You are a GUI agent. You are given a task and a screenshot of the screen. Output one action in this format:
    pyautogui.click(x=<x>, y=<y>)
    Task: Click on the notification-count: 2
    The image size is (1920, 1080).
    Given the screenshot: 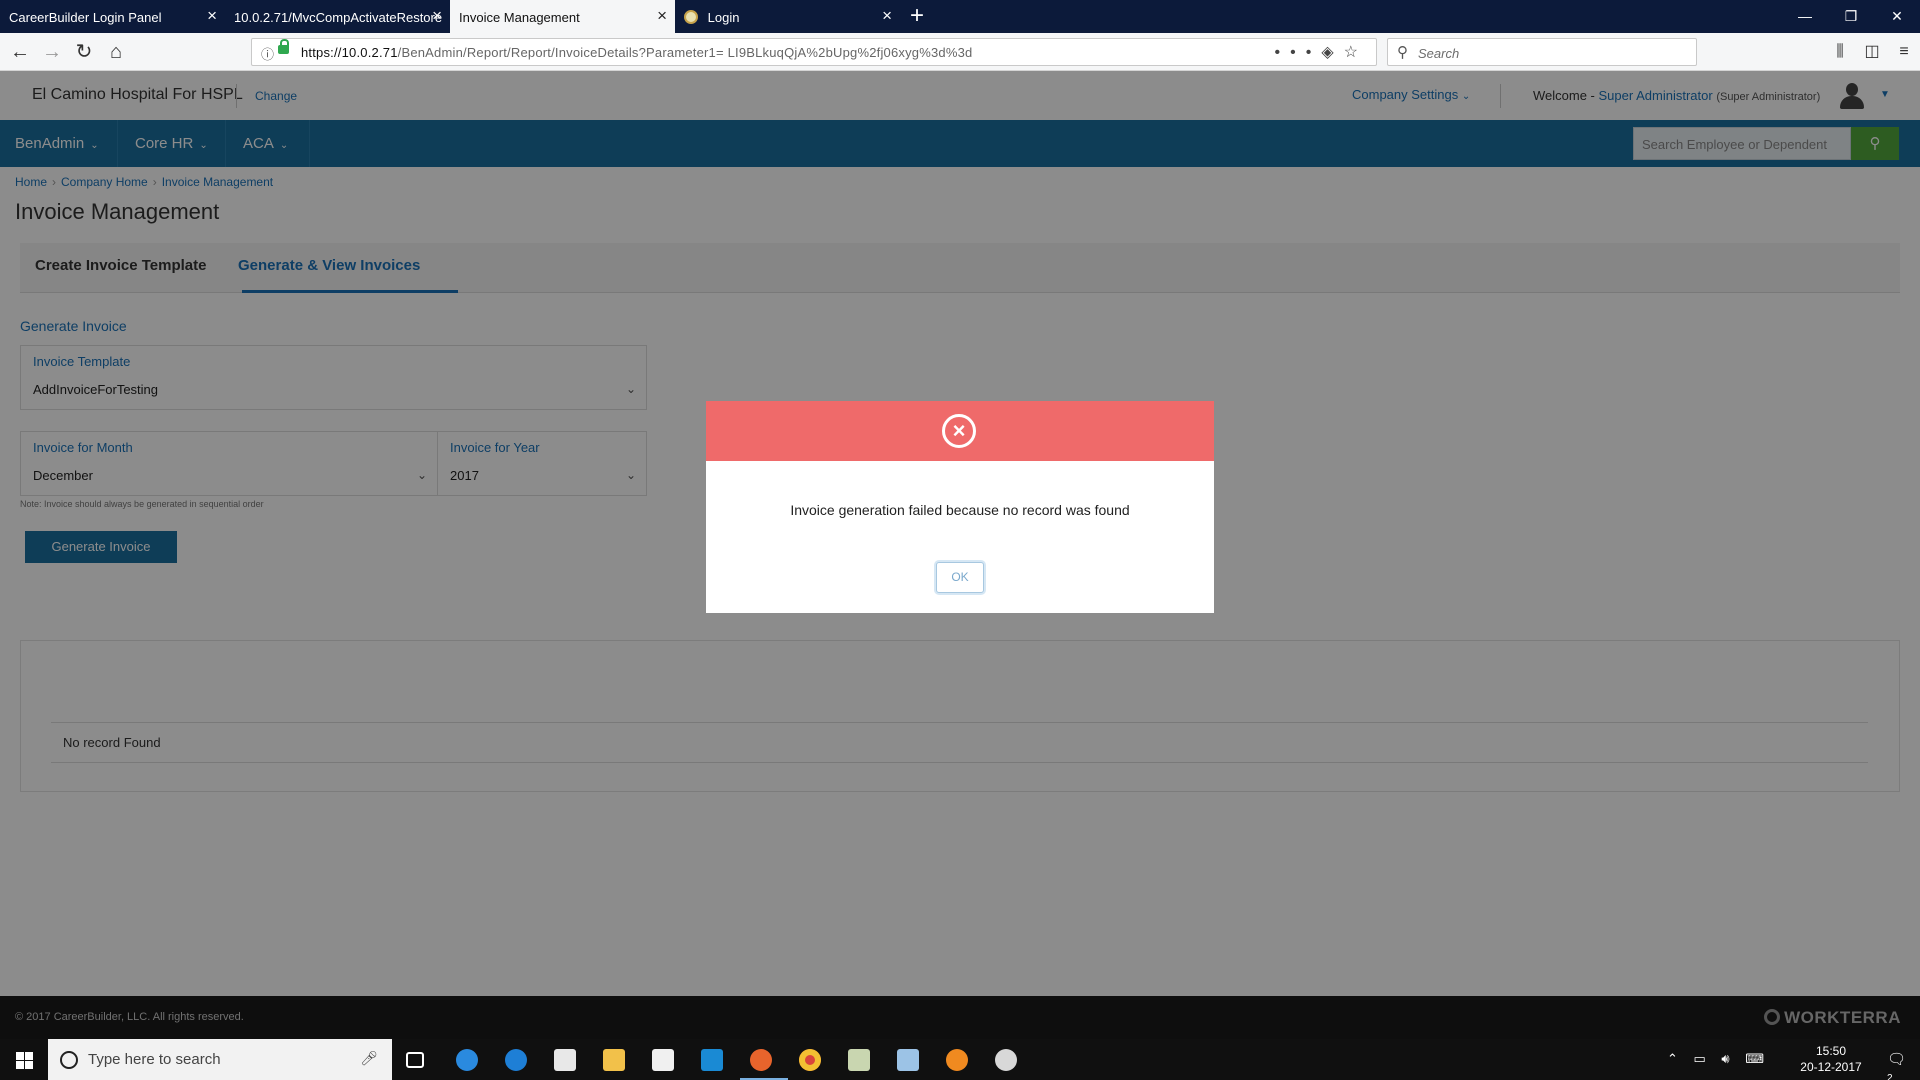 What is the action you would take?
    pyautogui.click(x=1889, y=1076)
    